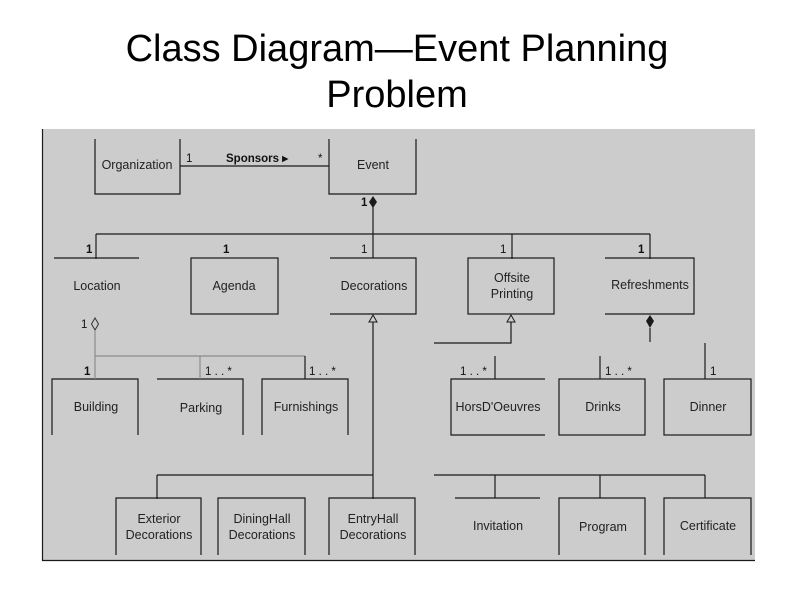 Image resolution: width=794 pixels, height=595 pixels. What do you see at coordinates (320, 159) in the screenshot?
I see `sponsors-event-multiplicity: *` at bounding box center [320, 159].